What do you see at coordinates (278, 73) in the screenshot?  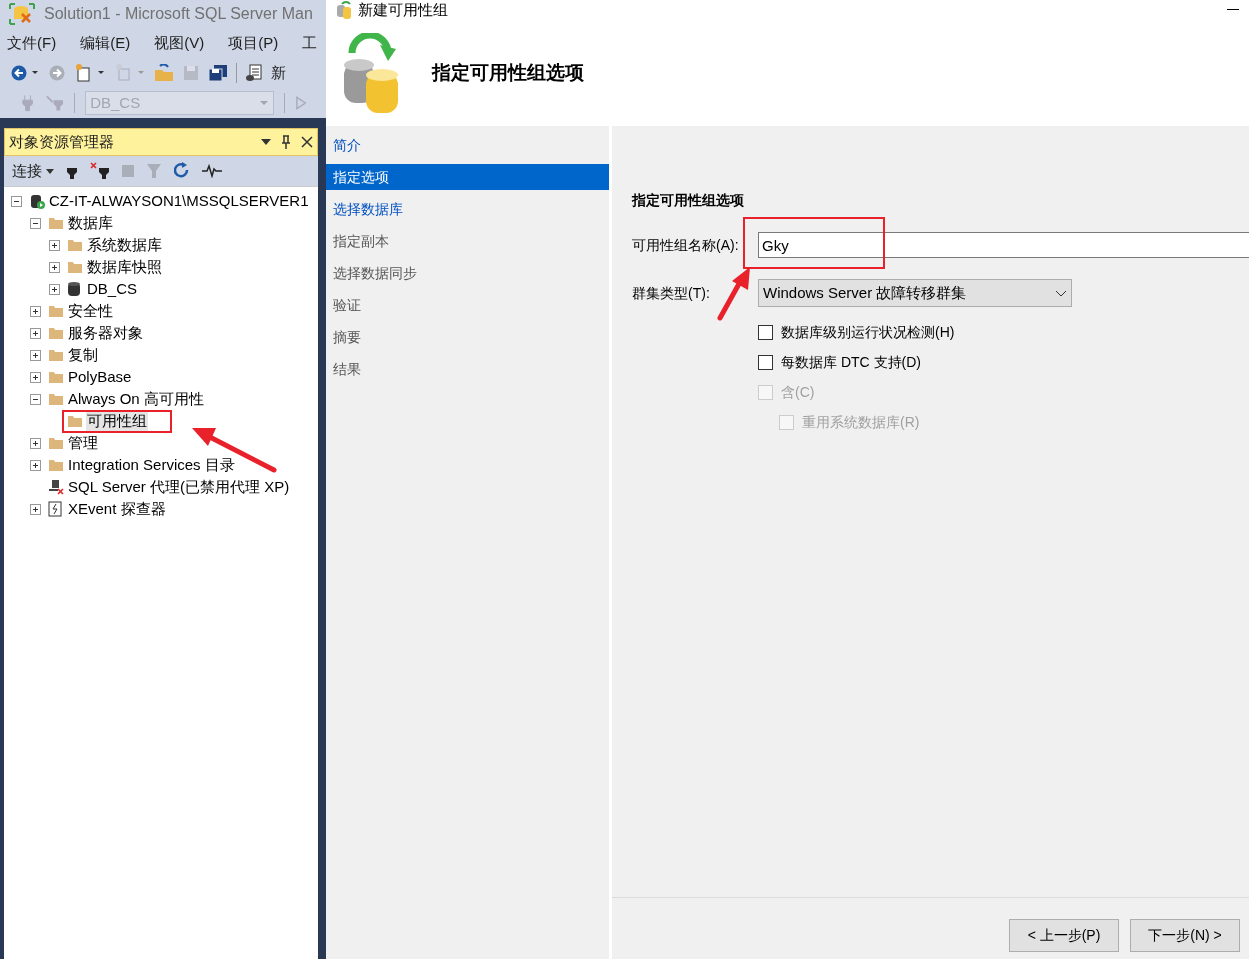 I see `toolbar-label: 新` at bounding box center [278, 73].